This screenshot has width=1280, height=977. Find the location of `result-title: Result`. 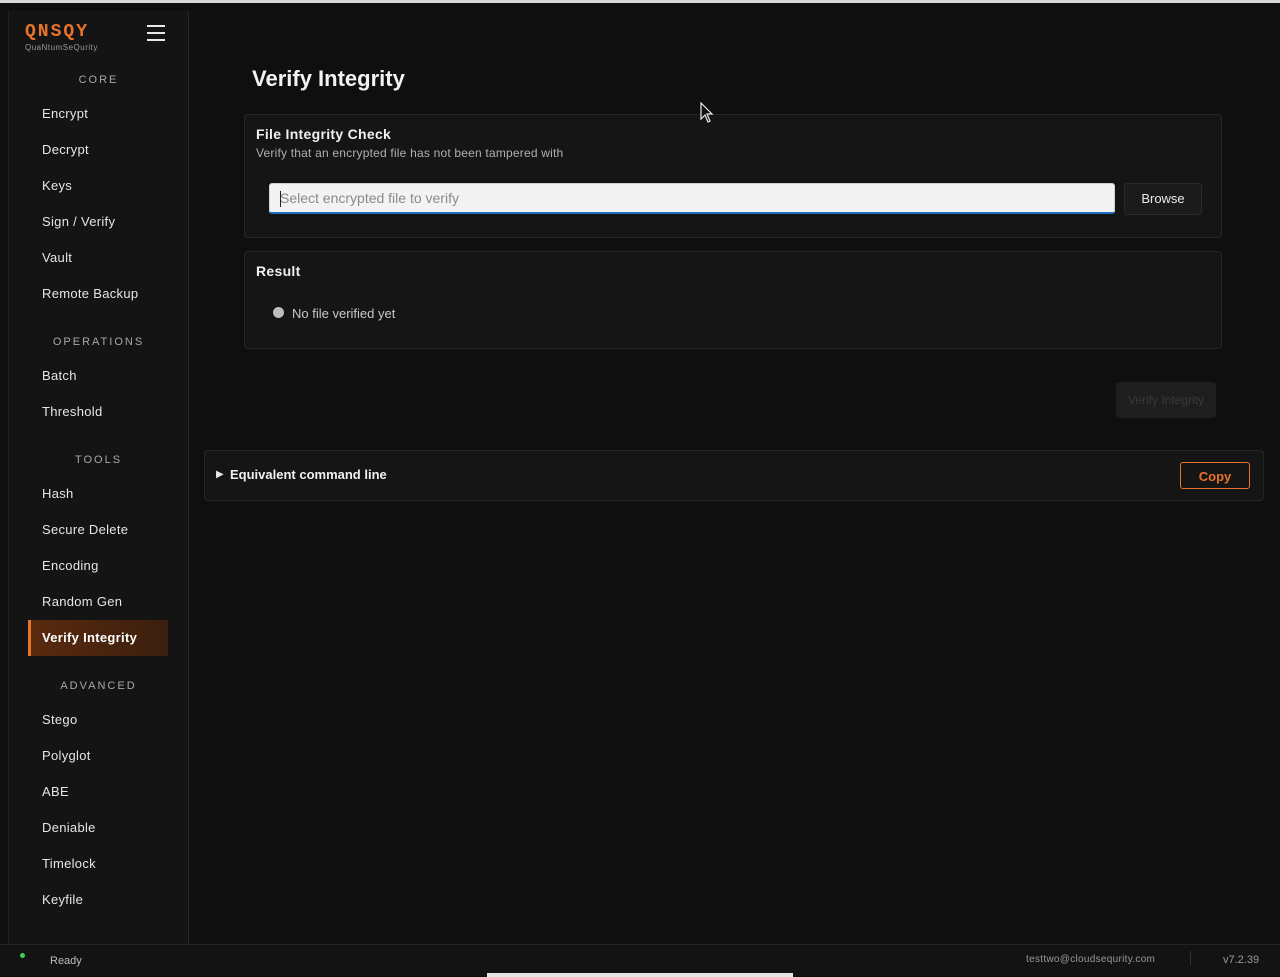

result-title: Result is located at coordinates (278, 271).